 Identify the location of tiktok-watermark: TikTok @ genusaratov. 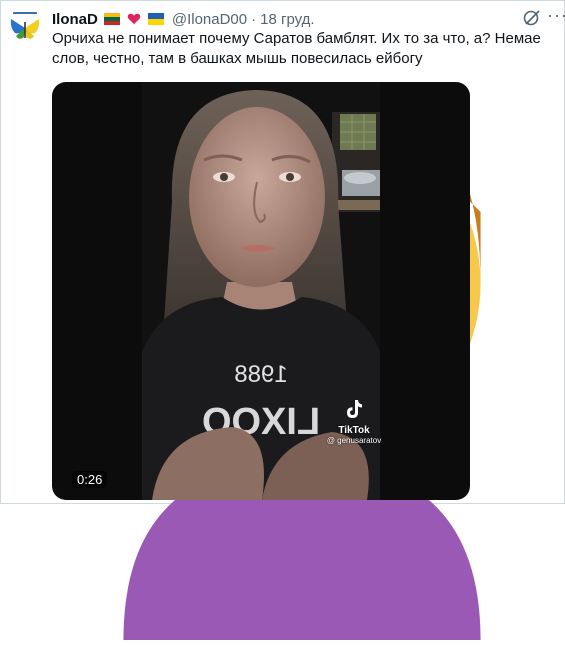
(354, 422).